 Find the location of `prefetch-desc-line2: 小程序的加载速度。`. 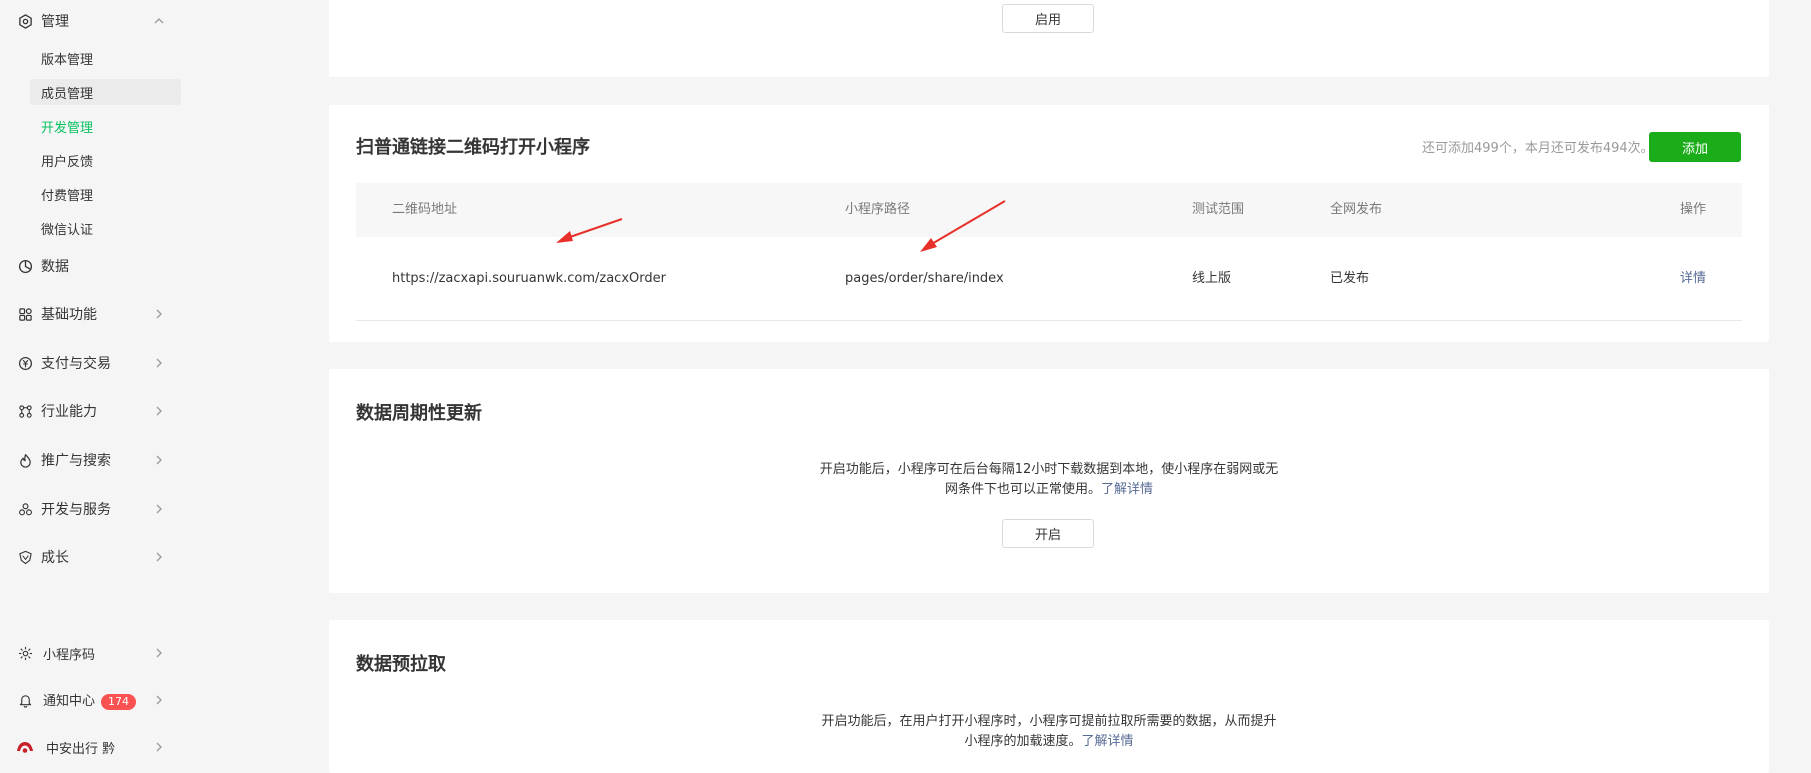

prefetch-desc-line2: 小程序的加载速度。 is located at coordinates (1023, 741).